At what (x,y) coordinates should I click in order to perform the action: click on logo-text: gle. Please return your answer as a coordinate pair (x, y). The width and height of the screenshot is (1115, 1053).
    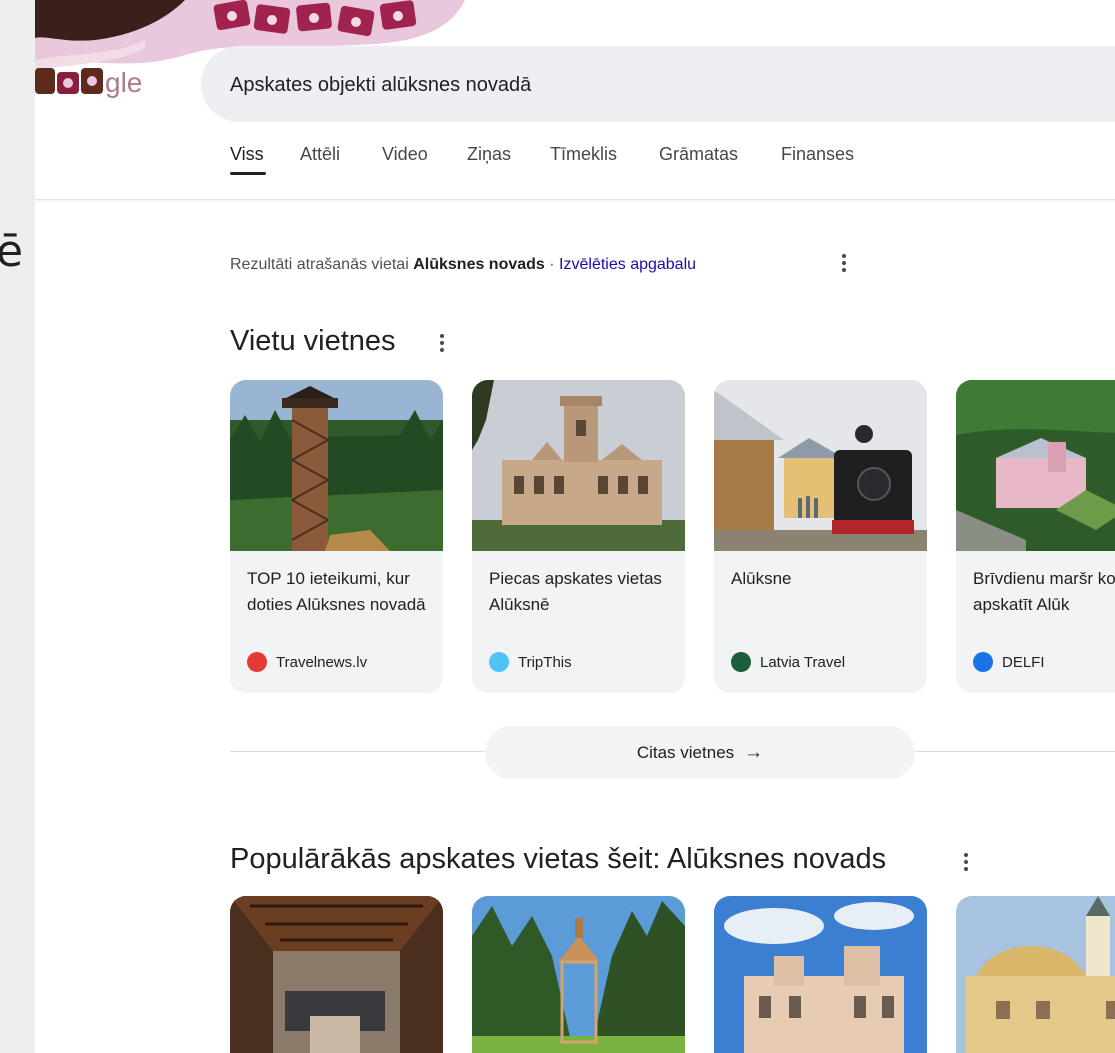
    Looking at the image, I should click on (123, 82).